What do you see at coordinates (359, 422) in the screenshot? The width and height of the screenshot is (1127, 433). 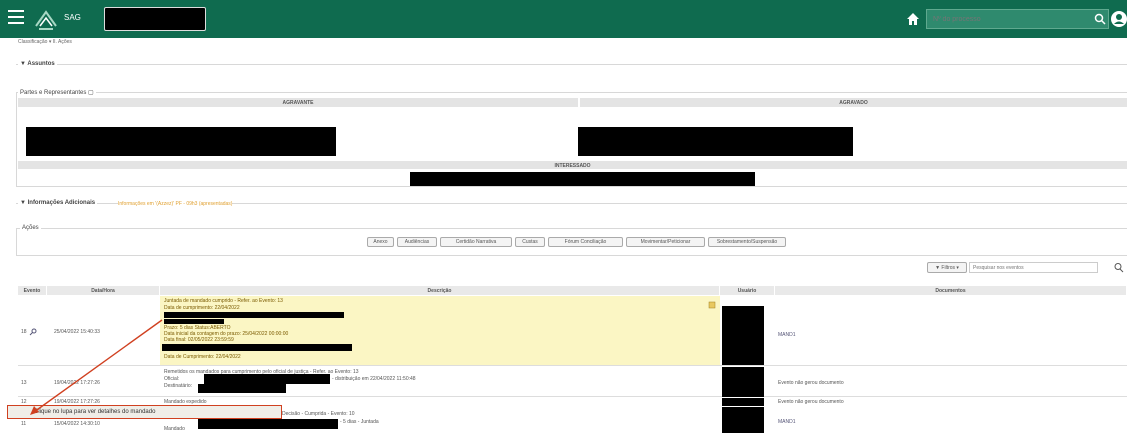 I see `desc-line: - 5 dias - Juntada` at bounding box center [359, 422].